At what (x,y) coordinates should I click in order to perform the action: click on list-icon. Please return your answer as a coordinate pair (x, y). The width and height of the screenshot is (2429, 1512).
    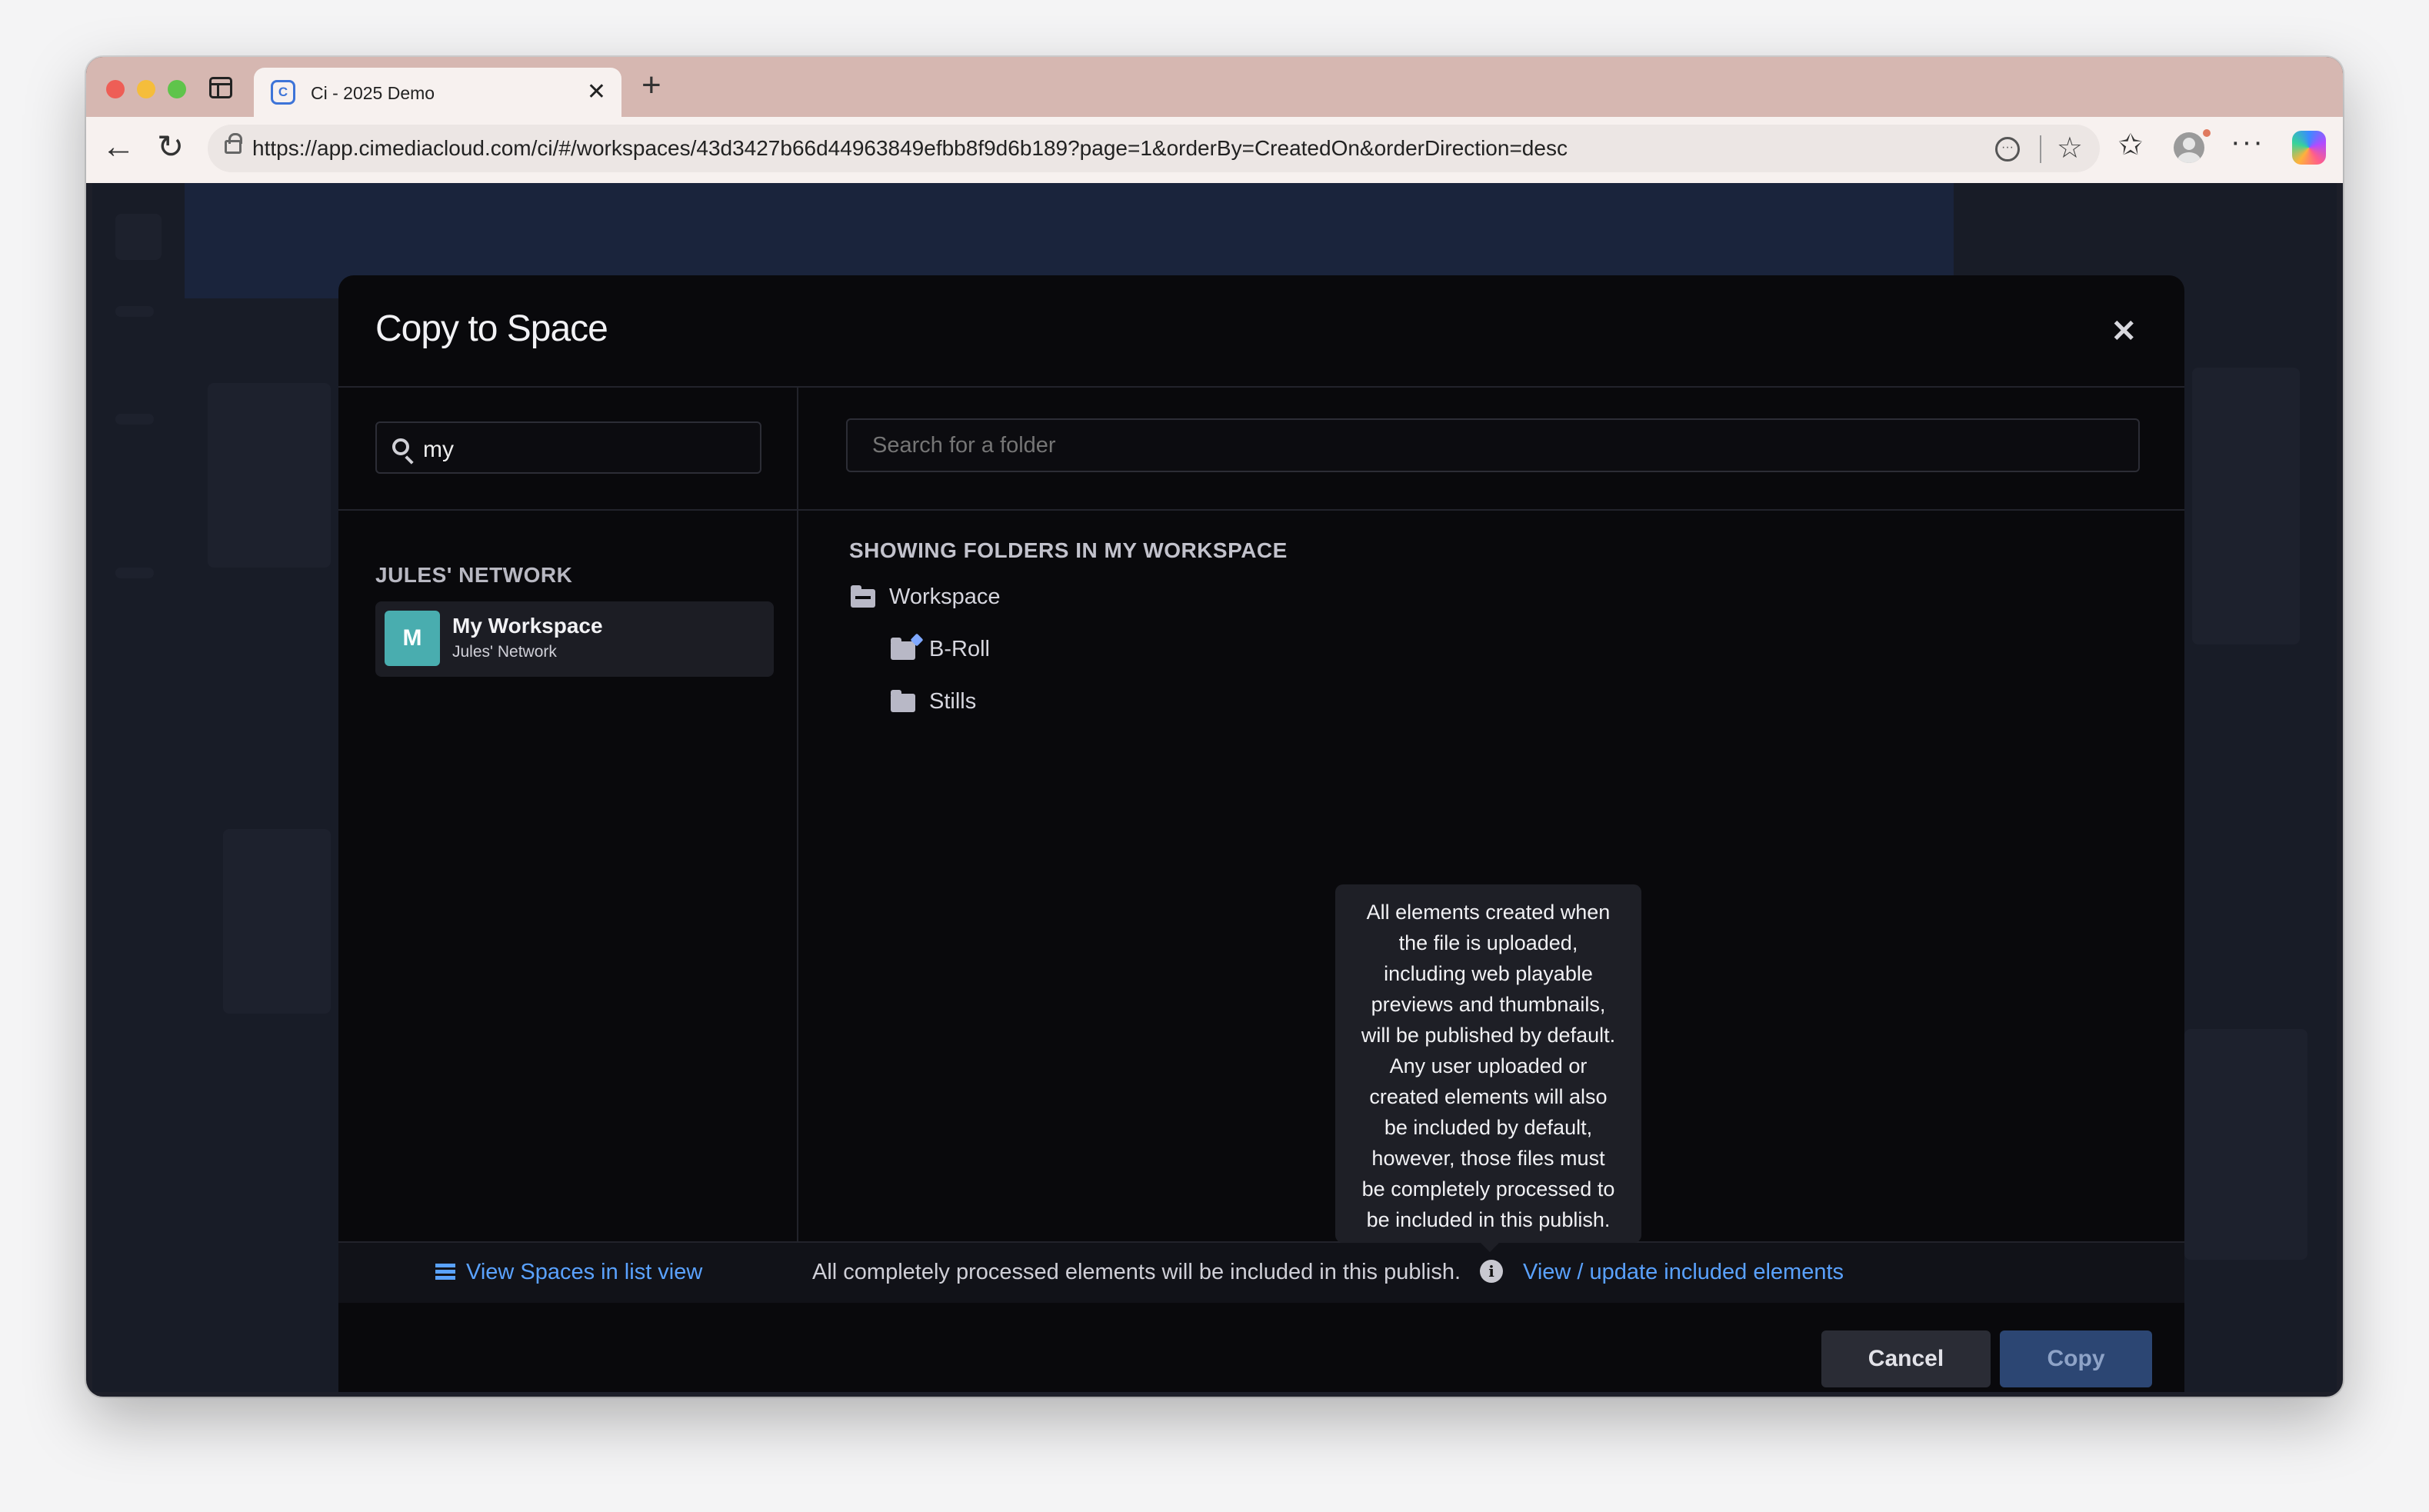
    Looking at the image, I should click on (445, 1272).